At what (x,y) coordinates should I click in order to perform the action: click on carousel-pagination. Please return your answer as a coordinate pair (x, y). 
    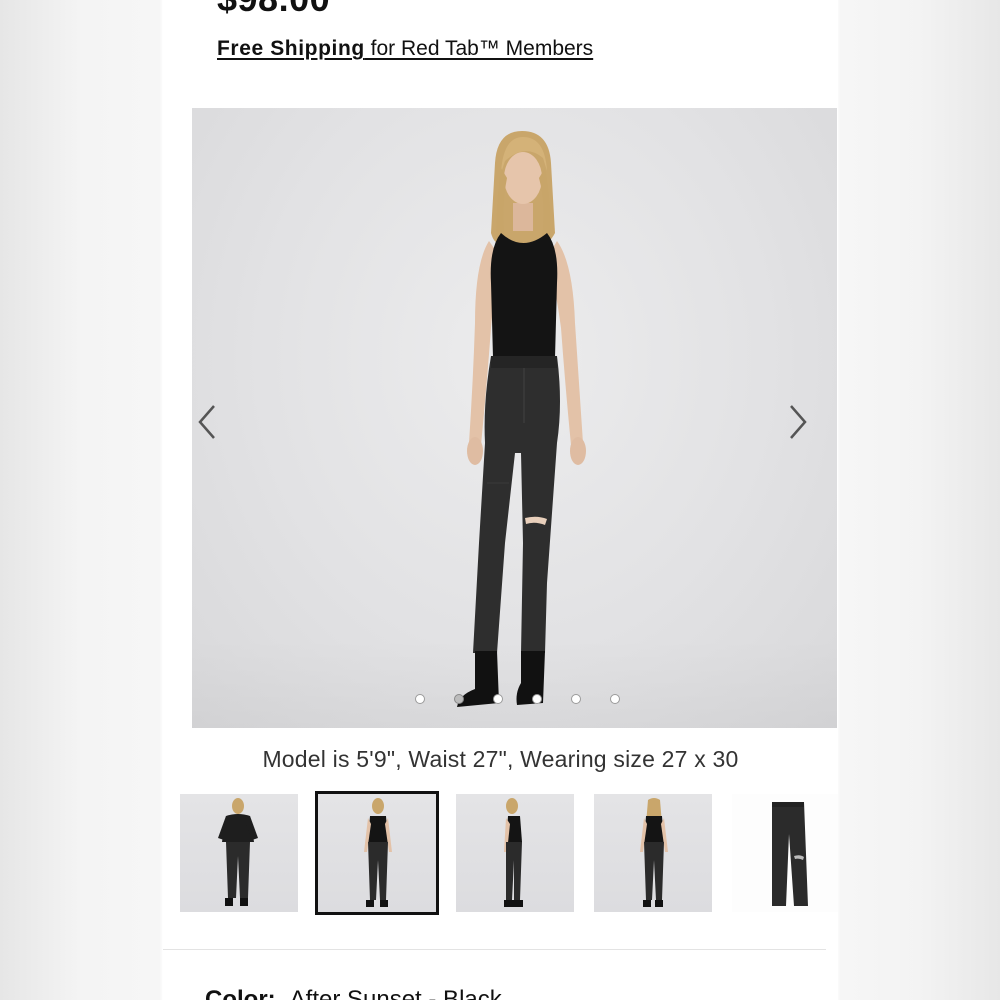
    Looking at the image, I should click on (514, 699).